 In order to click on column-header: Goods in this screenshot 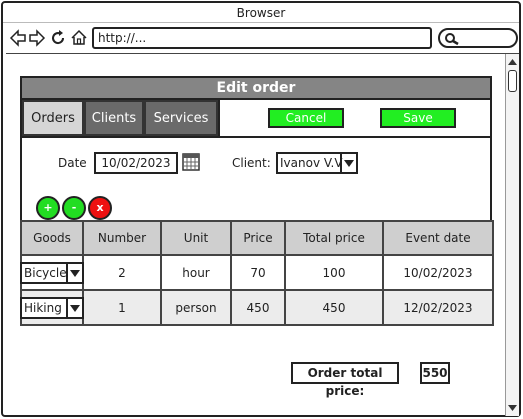, I will do `click(52, 238)`.